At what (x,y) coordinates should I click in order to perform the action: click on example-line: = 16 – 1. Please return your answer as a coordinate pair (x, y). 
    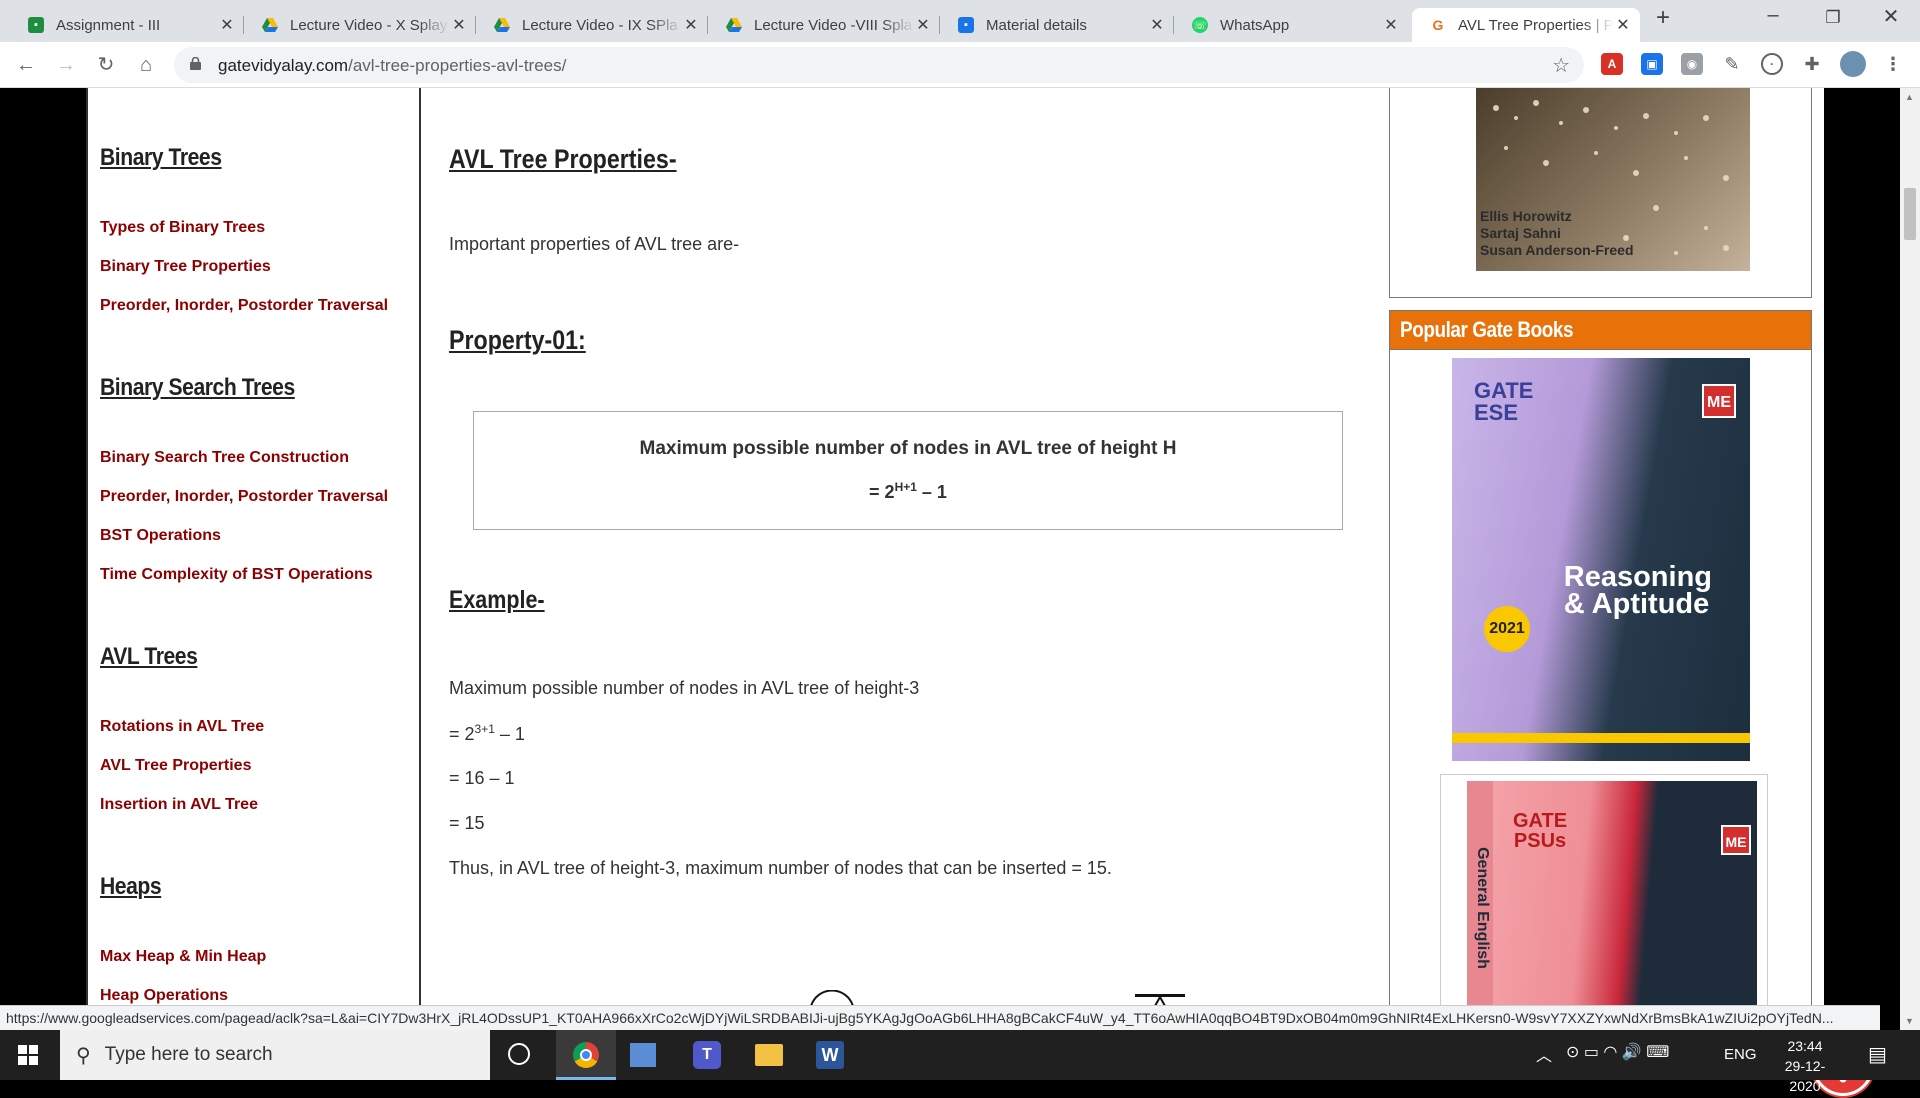
    Looking at the image, I should click on (482, 778).